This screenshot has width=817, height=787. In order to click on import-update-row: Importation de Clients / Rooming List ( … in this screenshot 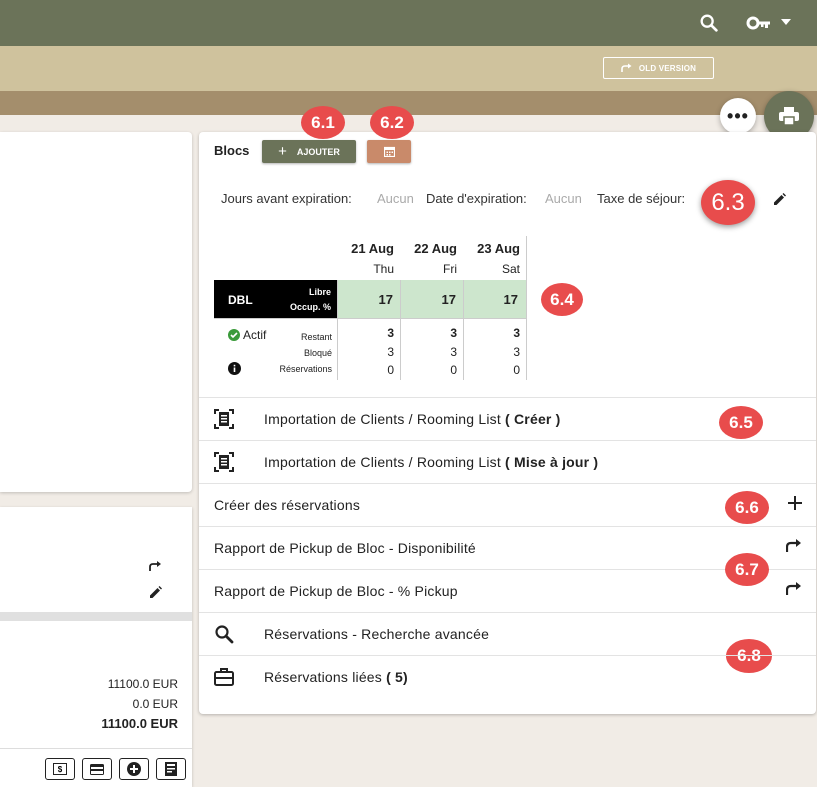, I will do `click(507, 461)`.